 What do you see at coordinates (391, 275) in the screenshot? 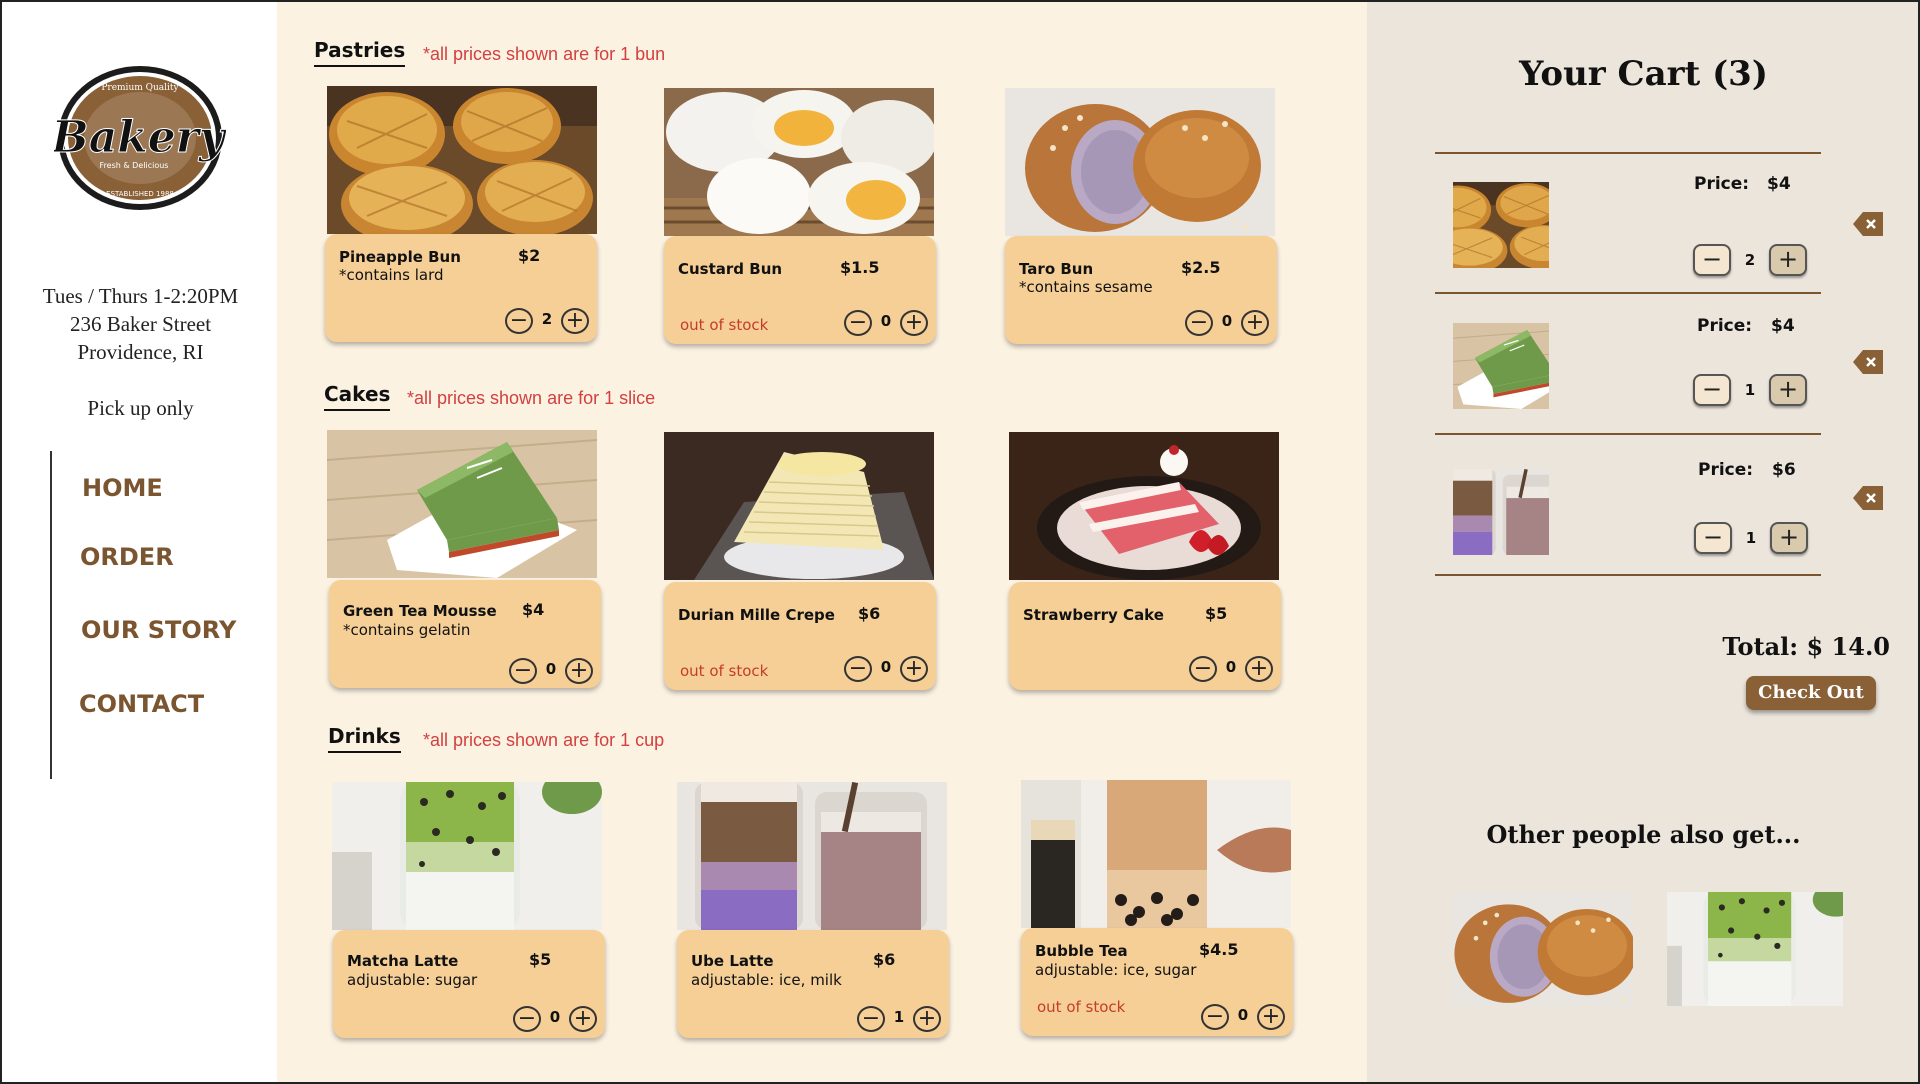
I see `item-note: *contains lard` at bounding box center [391, 275].